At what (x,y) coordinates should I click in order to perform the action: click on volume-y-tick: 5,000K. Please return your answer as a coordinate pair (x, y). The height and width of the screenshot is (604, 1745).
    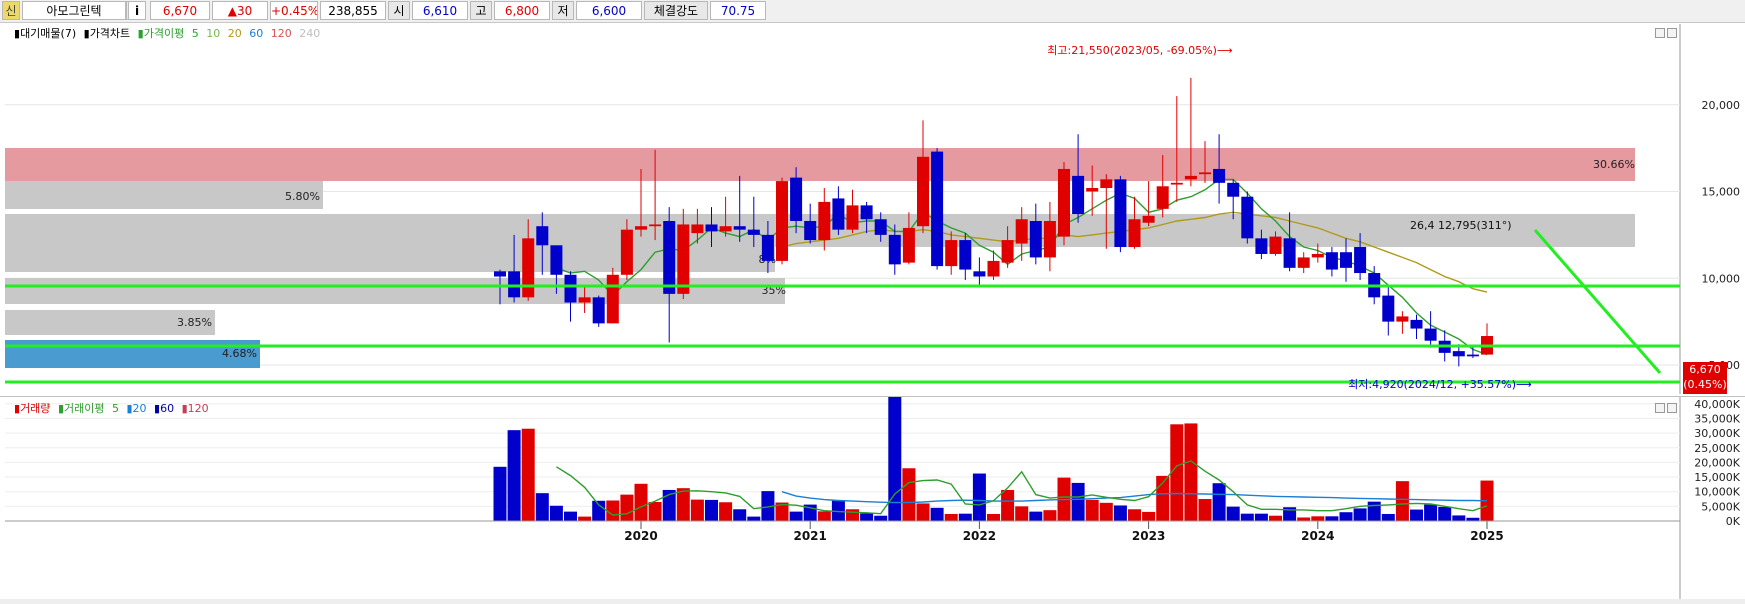
    Looking at the image, I should click on (1720, 506).